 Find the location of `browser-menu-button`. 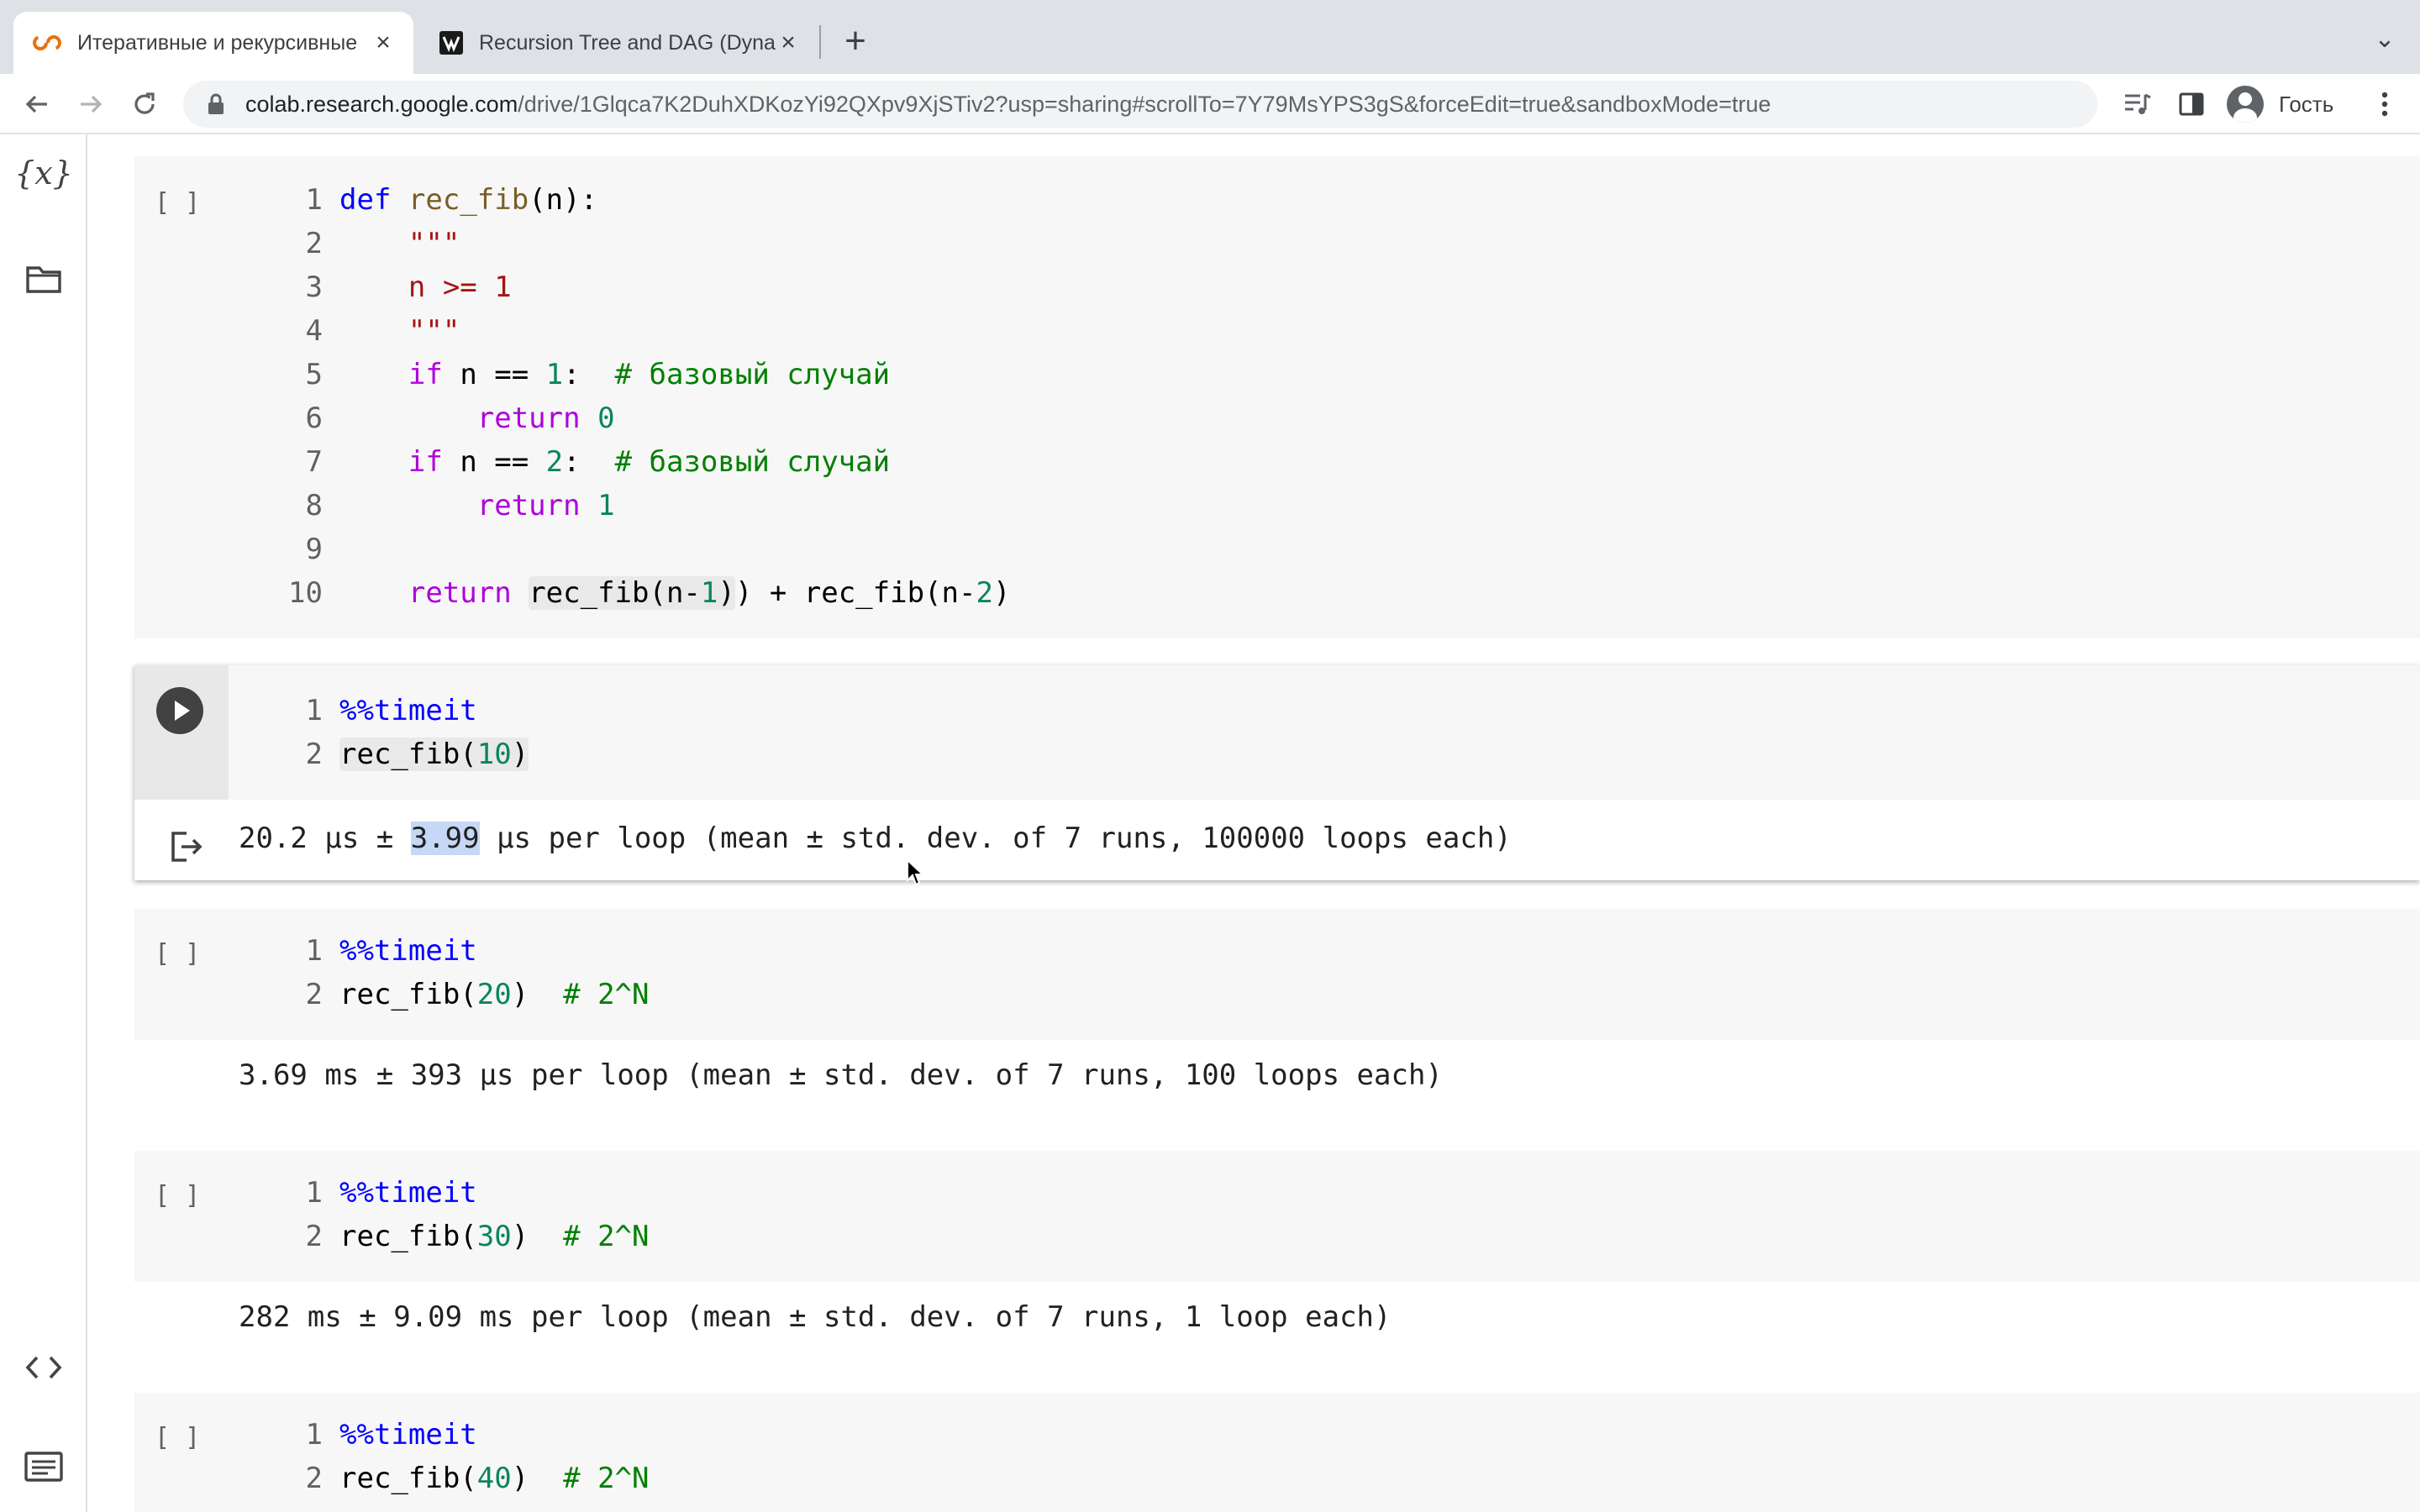

browser-menu-button is located at coordinates (2385, 104).